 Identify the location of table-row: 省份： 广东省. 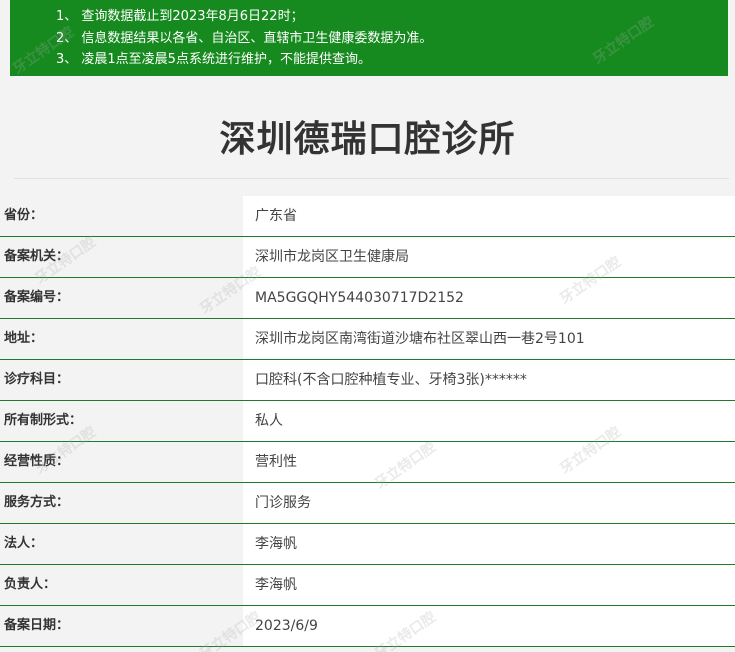
(367, 216).